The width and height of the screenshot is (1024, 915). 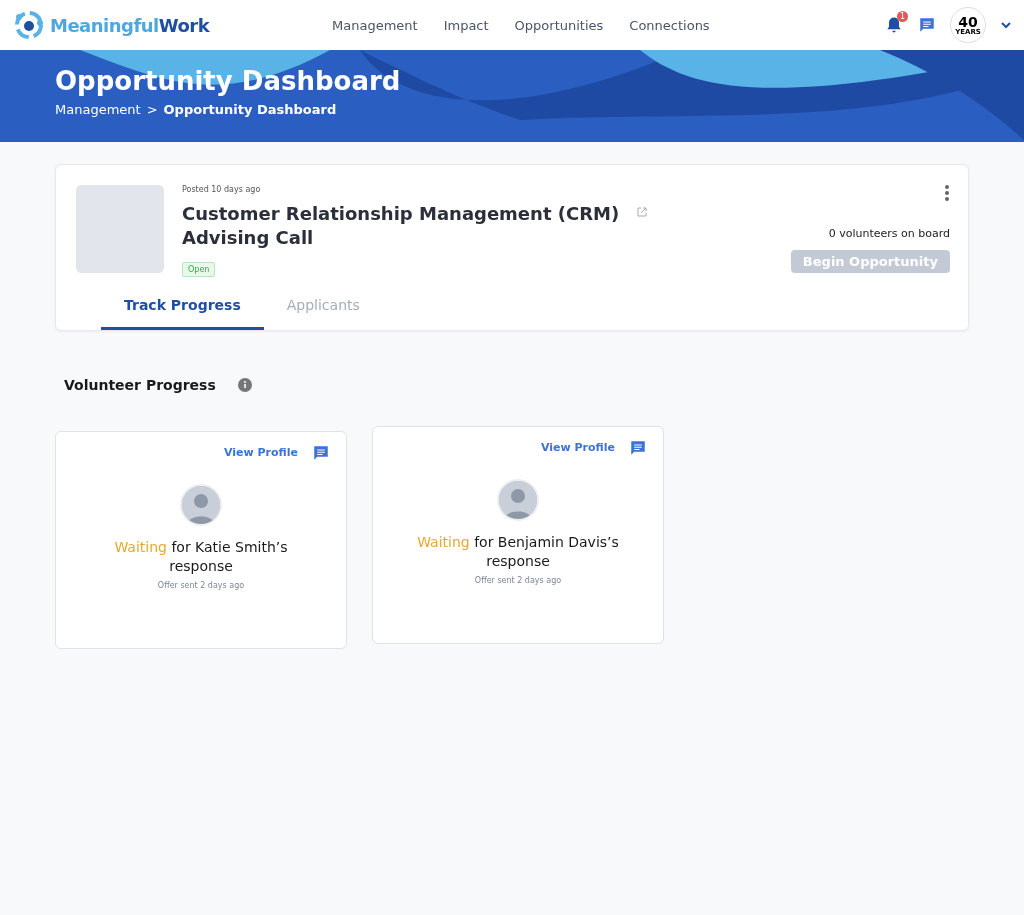 I want to click on section-heading: Volunteer Progress, so click(x=140, y=384).